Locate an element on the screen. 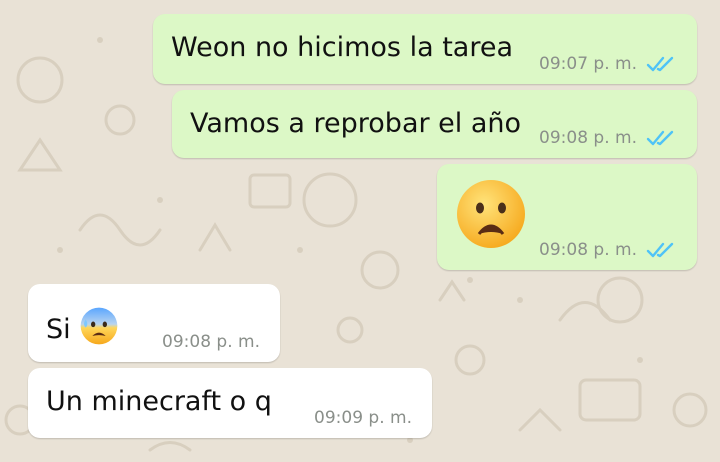 The height and width of the screenshot is (462, 720). message-text: Un minecraft o q is located at coordinates (159, 401).